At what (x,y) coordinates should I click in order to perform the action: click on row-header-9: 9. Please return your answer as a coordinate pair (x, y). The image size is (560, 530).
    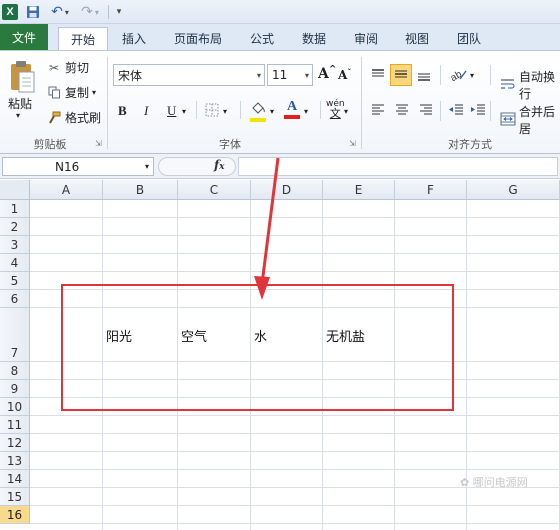
    Looking at the image, I should click on (15, 389).